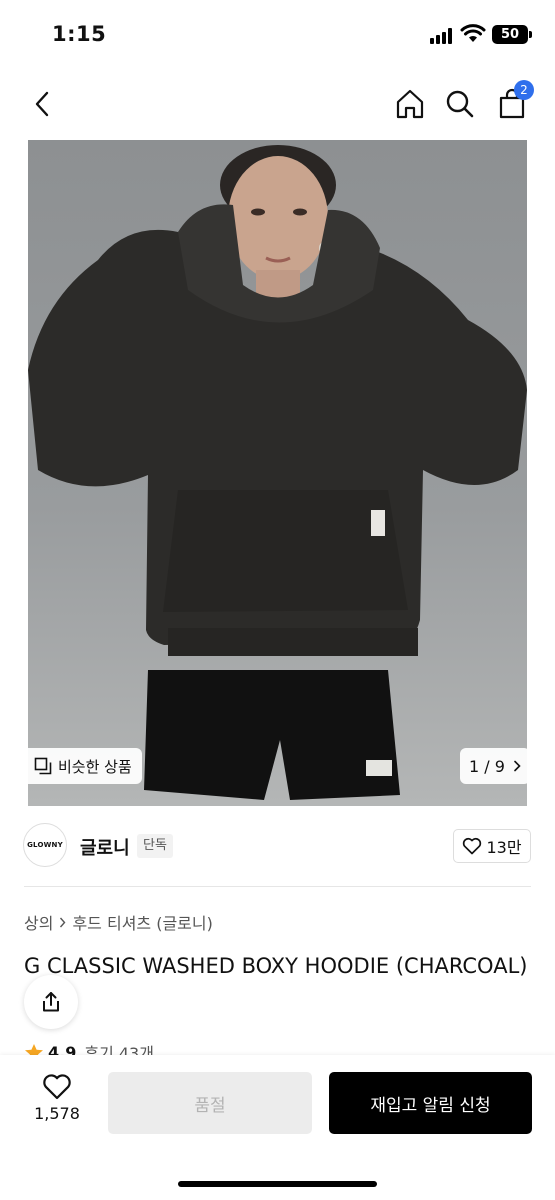 The height and width of the screenshot is (1200, 555). Describe the element at coordinates (79, 34) in the screenshot. I see `status-time: 1:15` at that location.